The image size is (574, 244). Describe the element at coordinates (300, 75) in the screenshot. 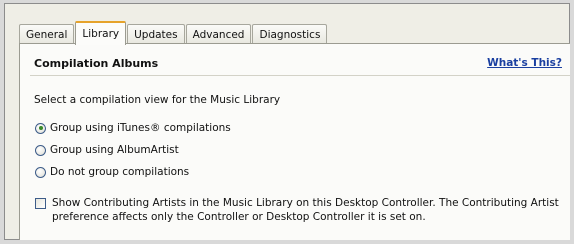

I see `section-divider` at that location.